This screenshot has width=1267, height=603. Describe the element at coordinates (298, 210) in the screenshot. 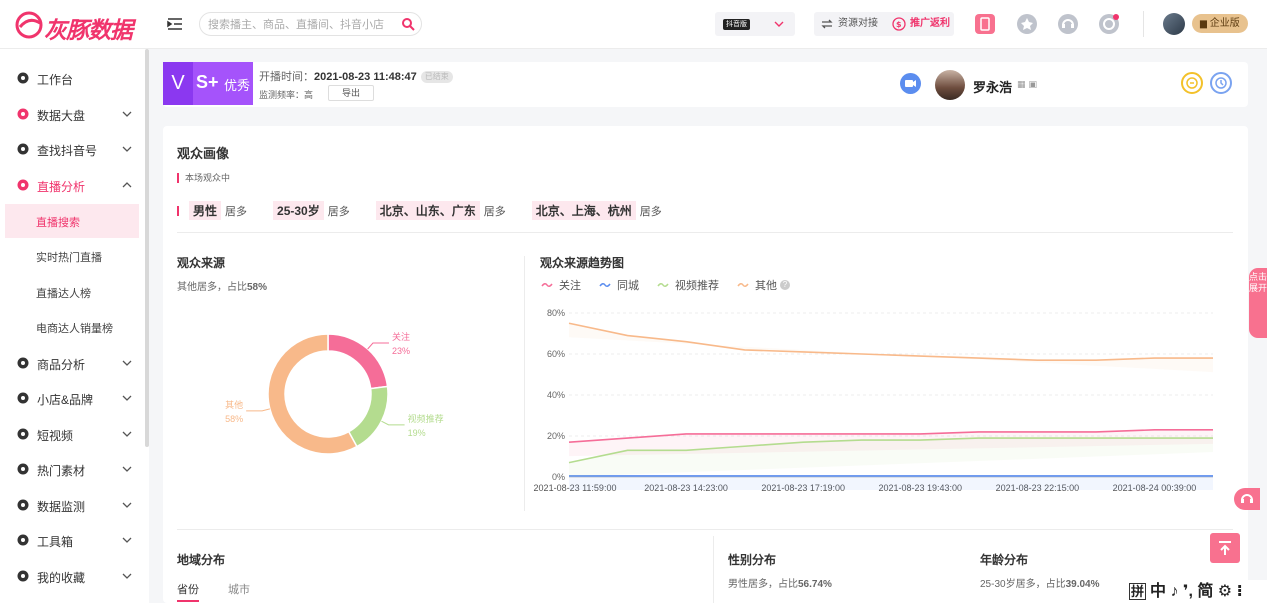

I see `tag-age-value: 25-30岁` at that location.